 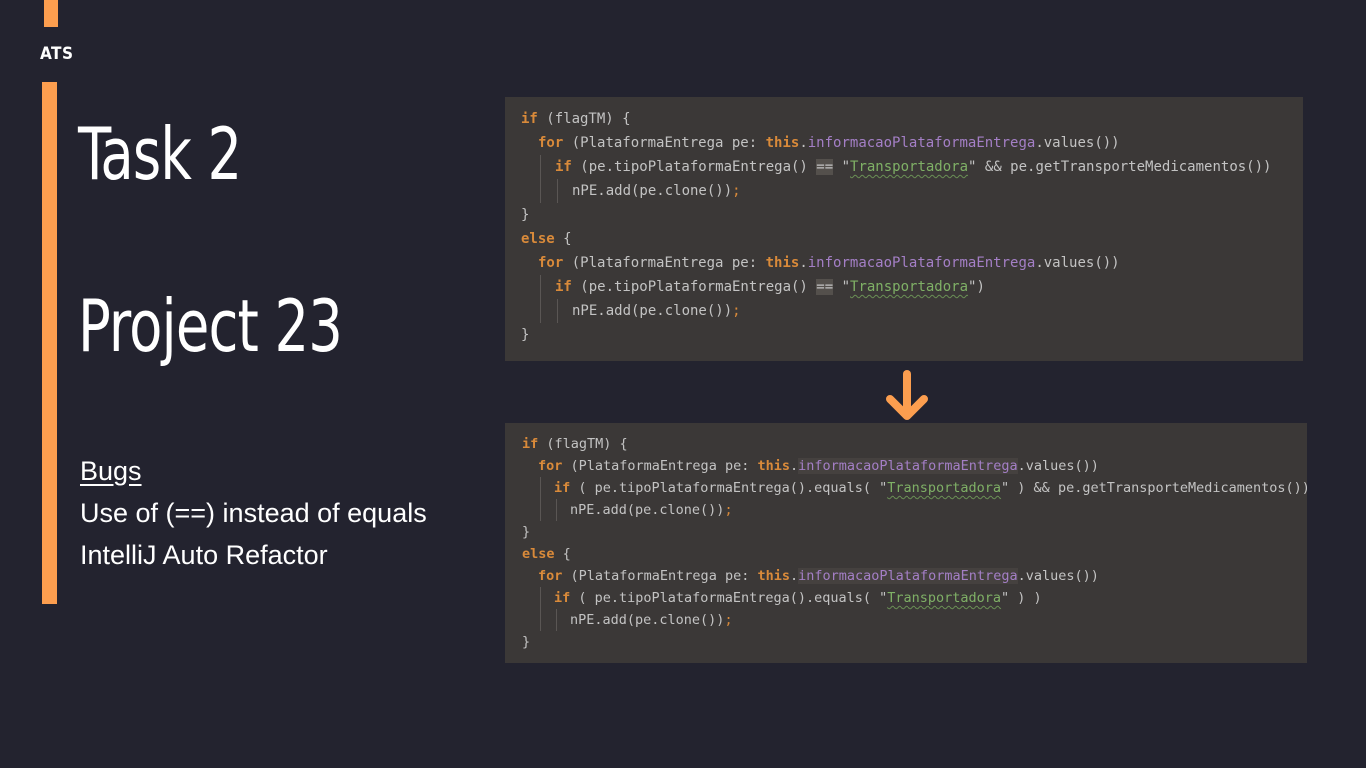 I want to click on project-title: Project 23, so click(x=210, y=326).